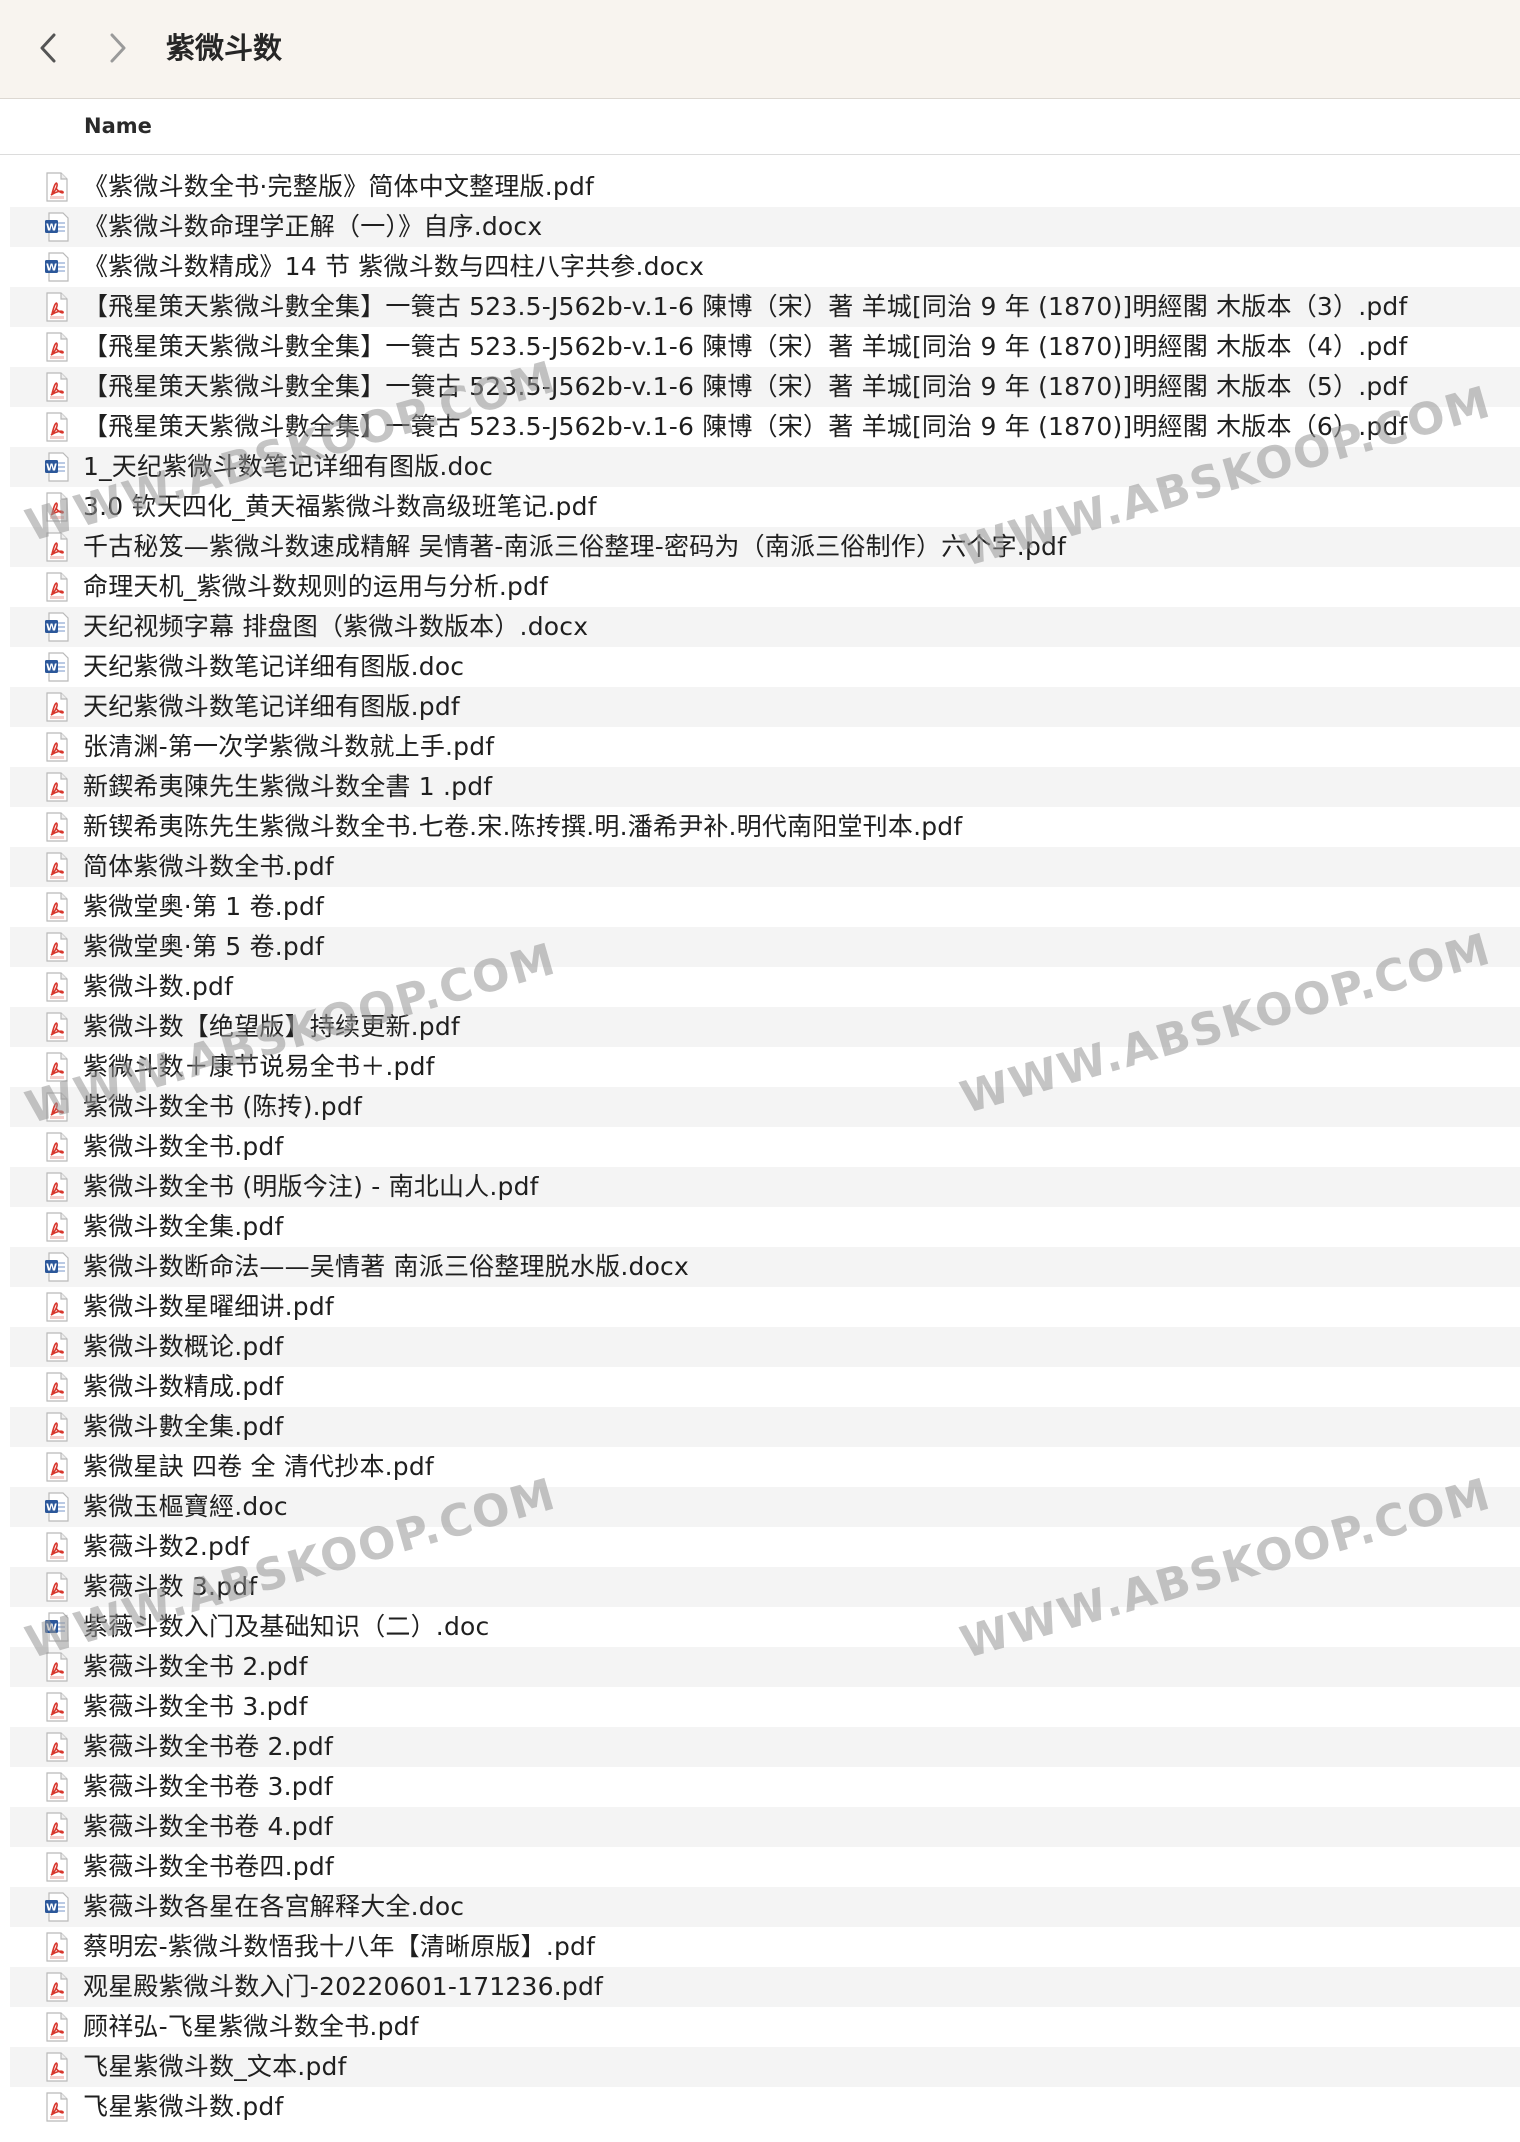  Describe the element at coordinates (765, 1627) in the screenshot. I see `list-item: W 紫薇斗数入门及基础知识（二）.doc` at that location.